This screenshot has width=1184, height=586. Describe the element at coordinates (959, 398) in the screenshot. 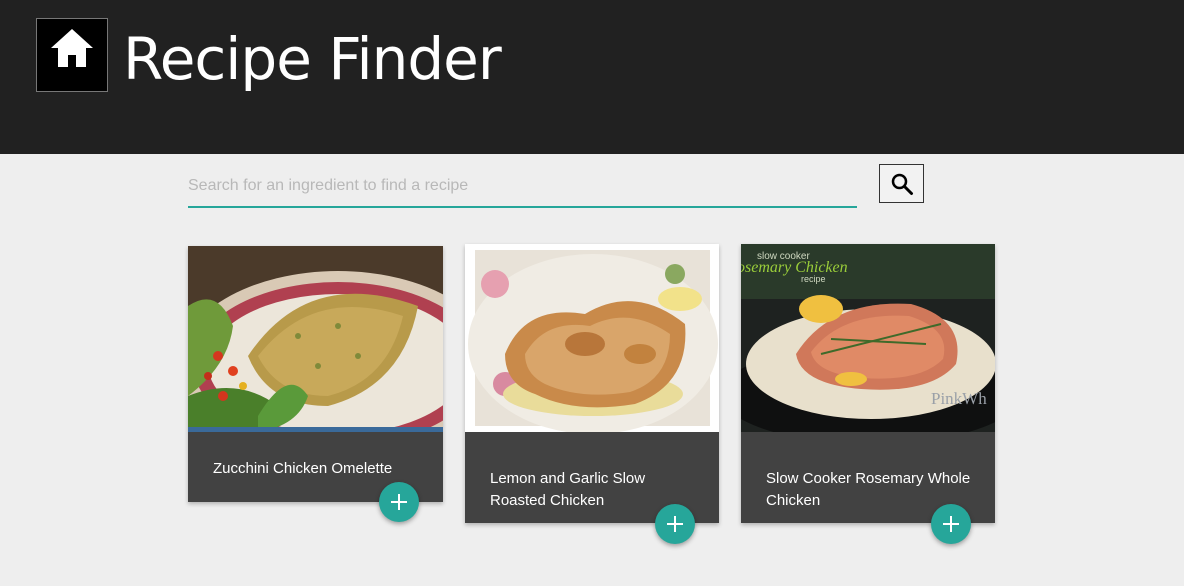

I see `image-watermark: PinkWh` at that location.